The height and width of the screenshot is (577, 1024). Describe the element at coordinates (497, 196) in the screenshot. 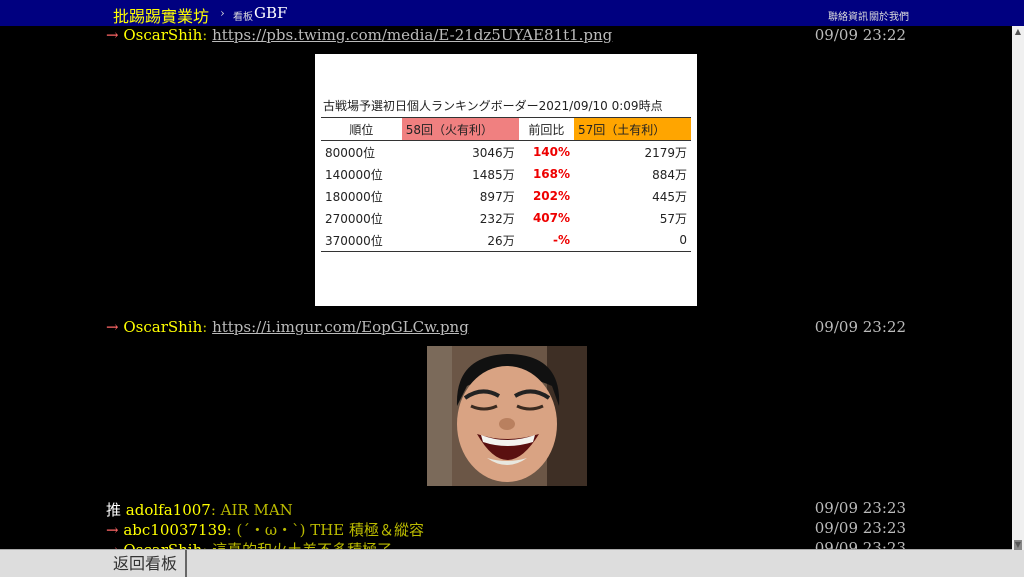

I see `table-cell: 897万` at that location.